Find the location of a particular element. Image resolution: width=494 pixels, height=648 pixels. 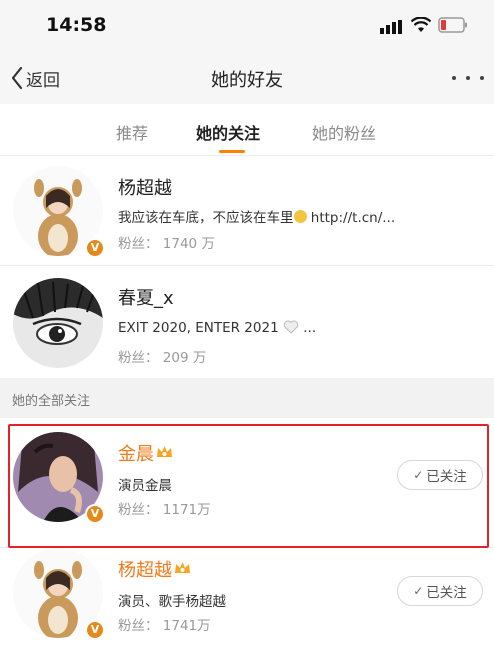

nav-bar: 返回 她的好友 is located at coordinates (247, 78).